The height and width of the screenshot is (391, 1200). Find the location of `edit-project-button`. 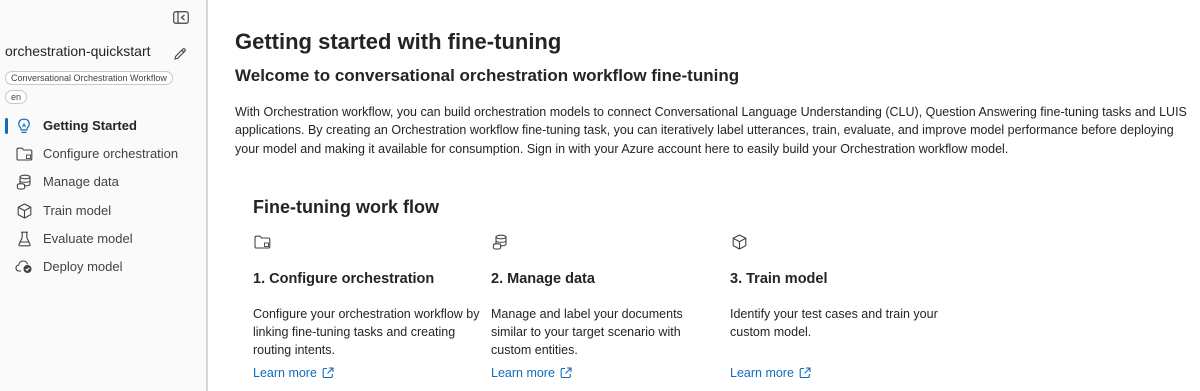

edit-project-button is located at coordinates (180, 54).